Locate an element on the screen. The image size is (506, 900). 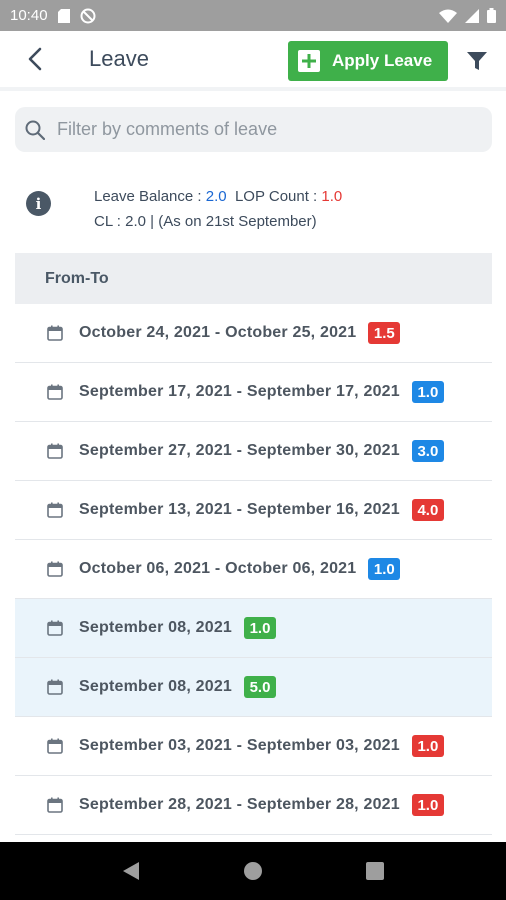
plus-icon is located at coordinates (309, 61).